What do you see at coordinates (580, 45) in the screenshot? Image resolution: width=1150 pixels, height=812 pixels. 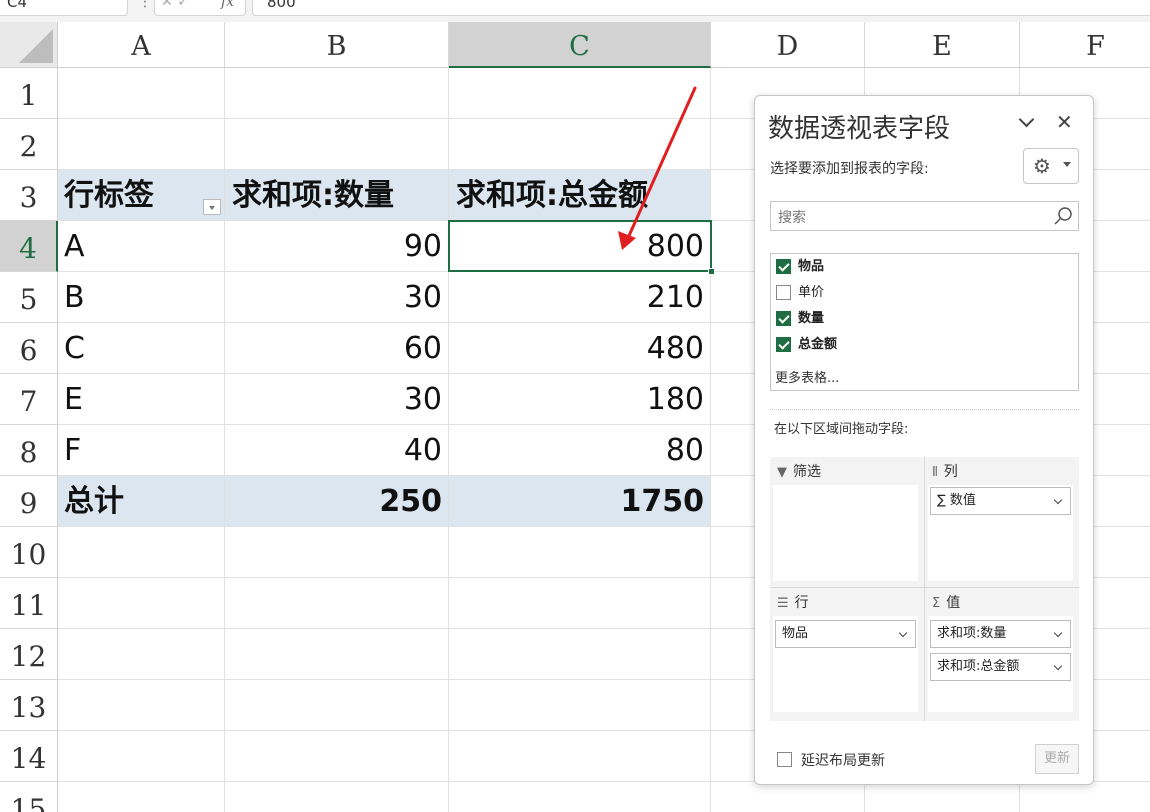 I see `column-header-c: C` at bounding box center [580, 45].